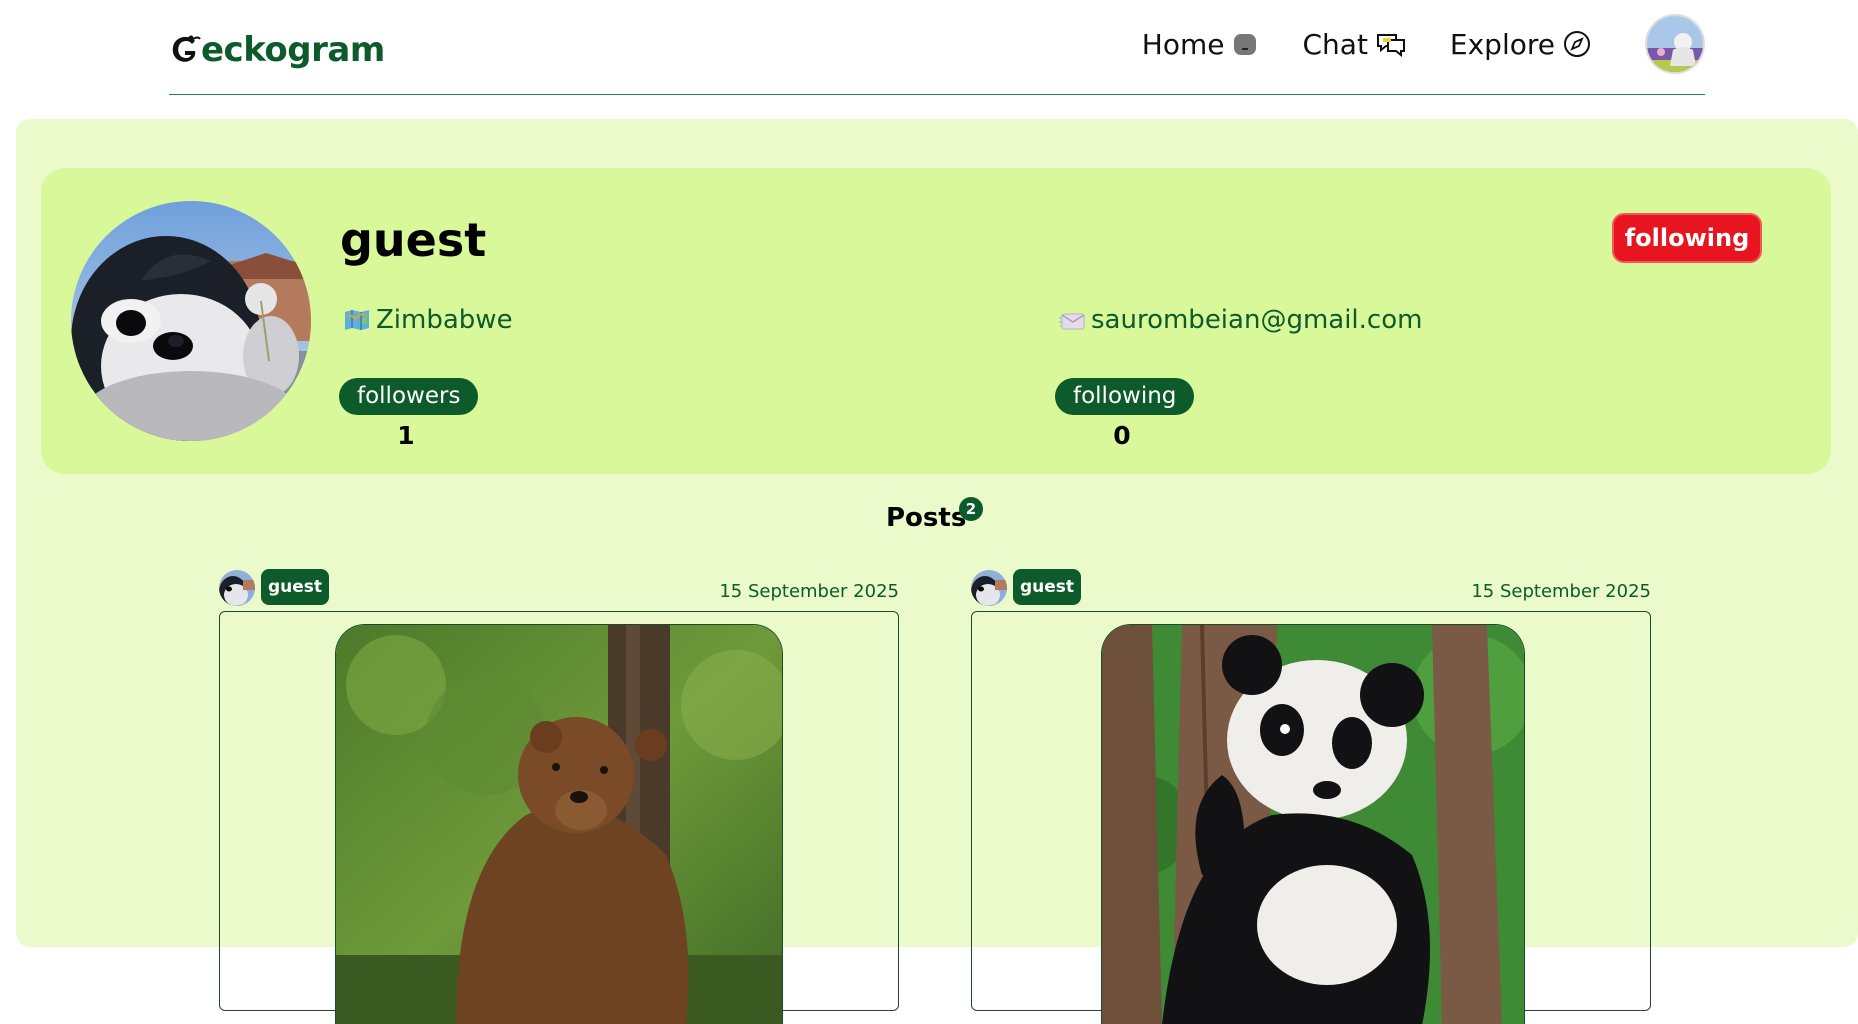 The width and height of the screenshot is (1858, 1024). I want to click on following-count: 0, so click(1122, 435).